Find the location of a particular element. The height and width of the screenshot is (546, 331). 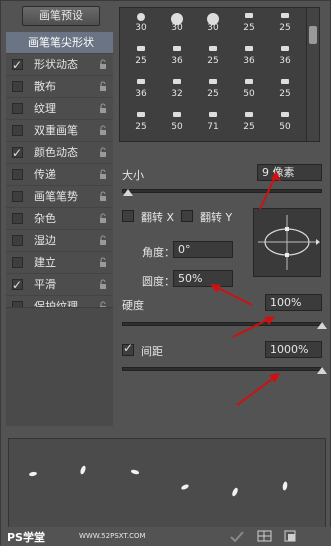

sidebar-item: 形状动态 is located at coordinates (59, 65).